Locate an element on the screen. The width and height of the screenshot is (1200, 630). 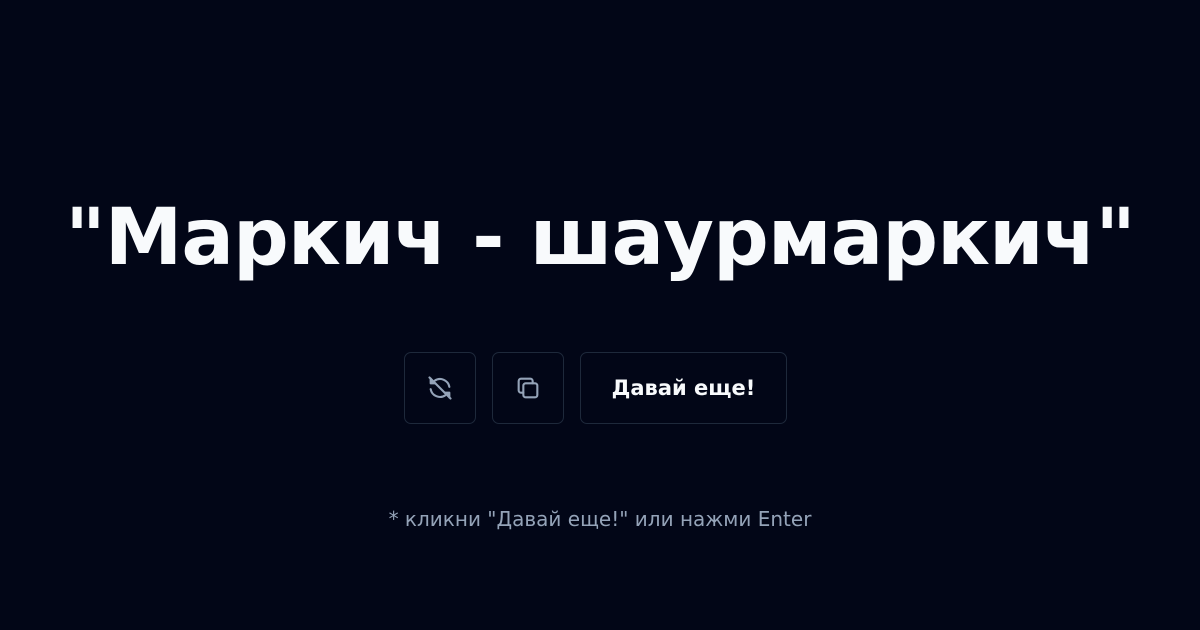
generated-phrase: "Маркич - шаурмаркич" is located at coordinates (600, 238).